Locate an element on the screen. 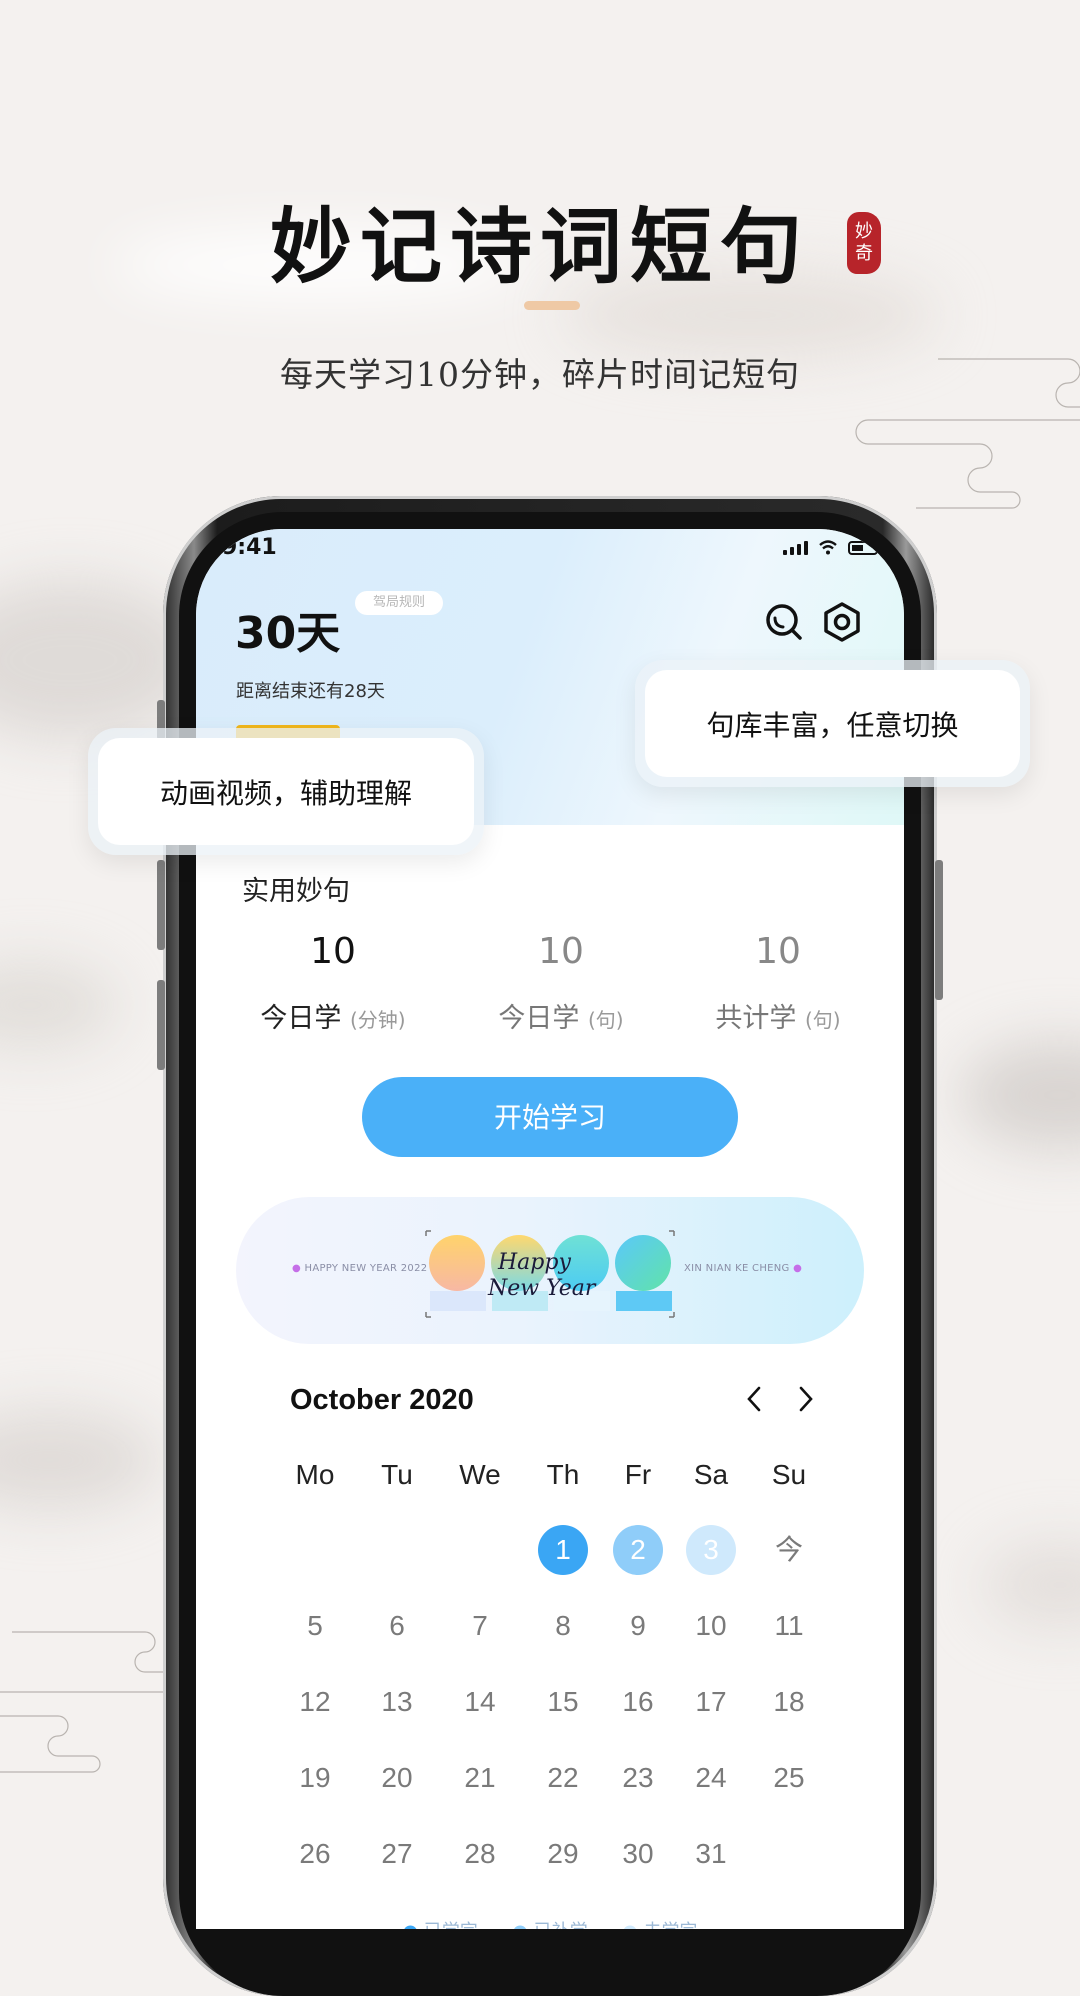 The width and height of the screenshot is (1080, 1996). battery-icon is located at coordinates (863, 548).